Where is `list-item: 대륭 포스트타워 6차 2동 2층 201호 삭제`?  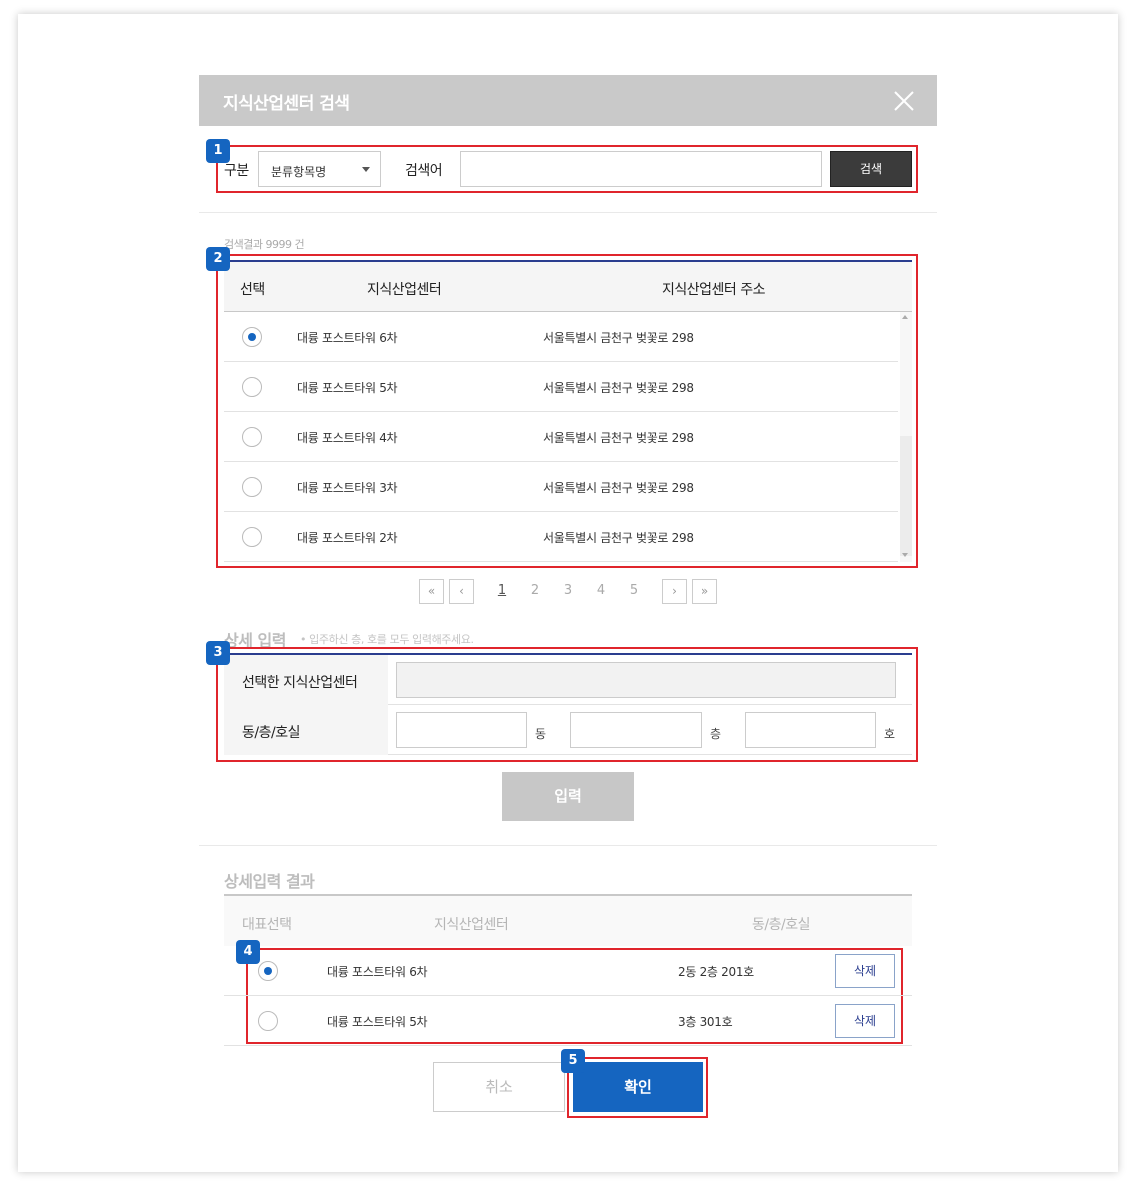 list-item: 대륭 포스트타워 6차 2동 2층 201호 삭제 is located at coordinates (568, 971).